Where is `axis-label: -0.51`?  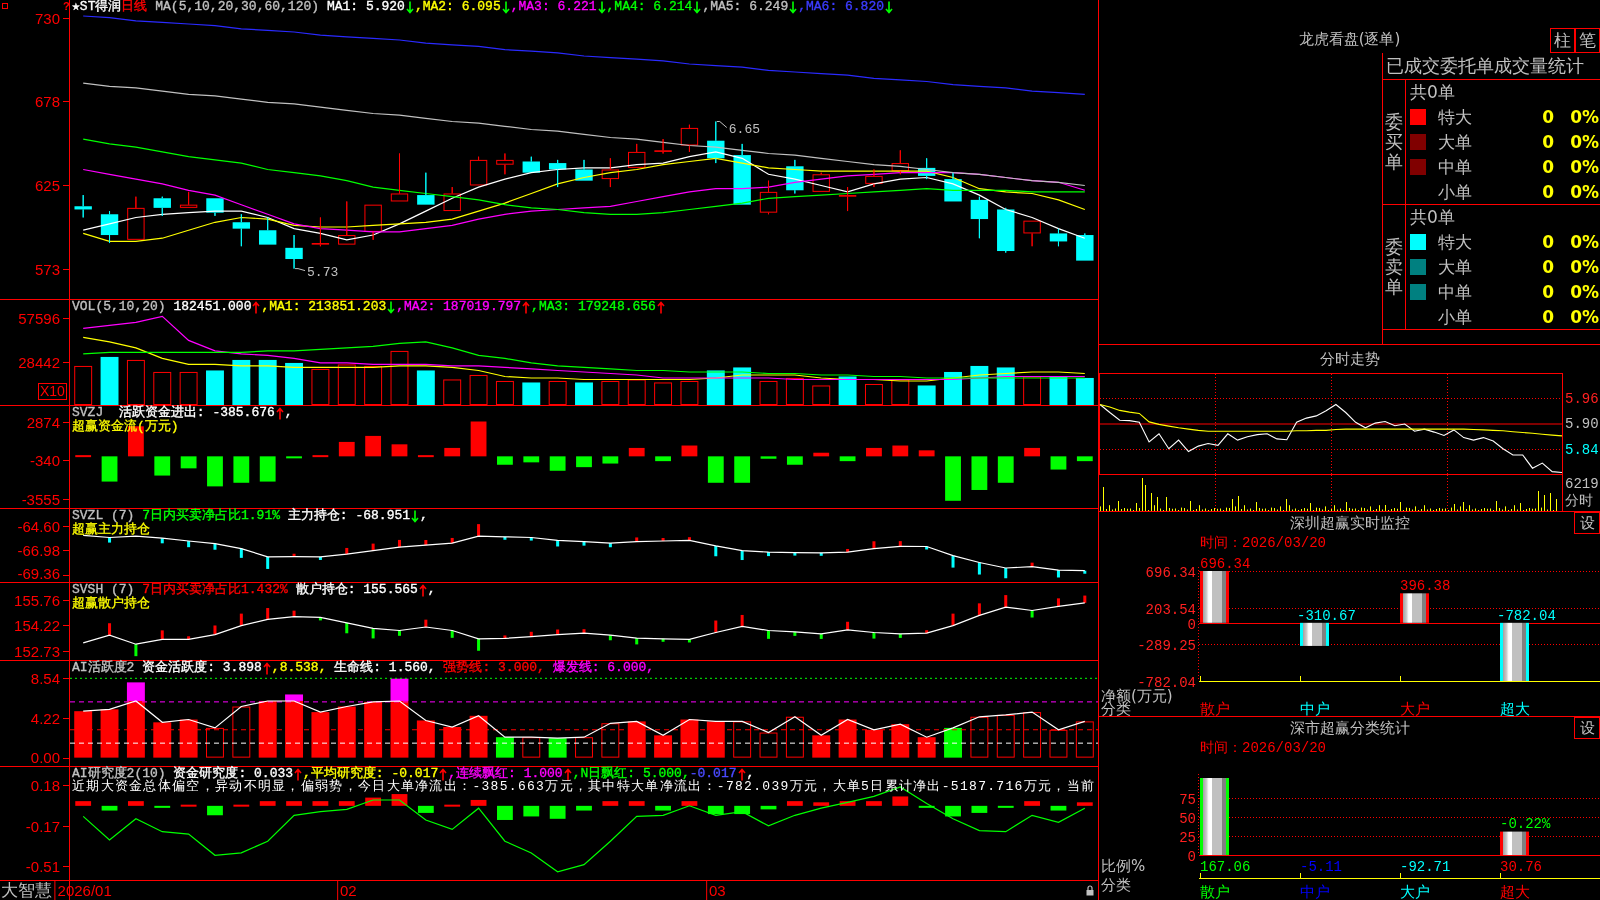 axis-label: -0.51 is located at coordinates (42, 866).